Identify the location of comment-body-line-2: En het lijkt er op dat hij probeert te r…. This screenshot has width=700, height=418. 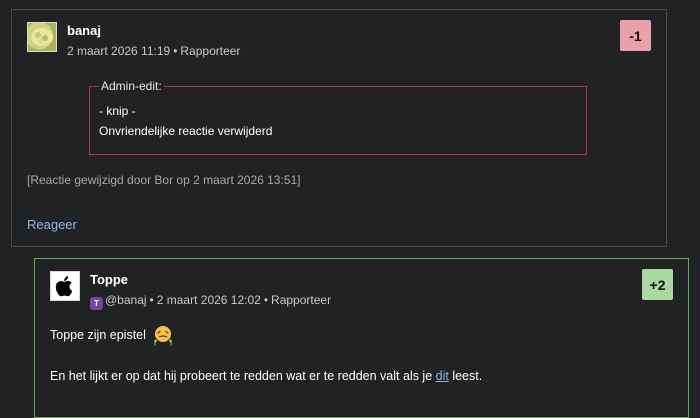
(266, 376).